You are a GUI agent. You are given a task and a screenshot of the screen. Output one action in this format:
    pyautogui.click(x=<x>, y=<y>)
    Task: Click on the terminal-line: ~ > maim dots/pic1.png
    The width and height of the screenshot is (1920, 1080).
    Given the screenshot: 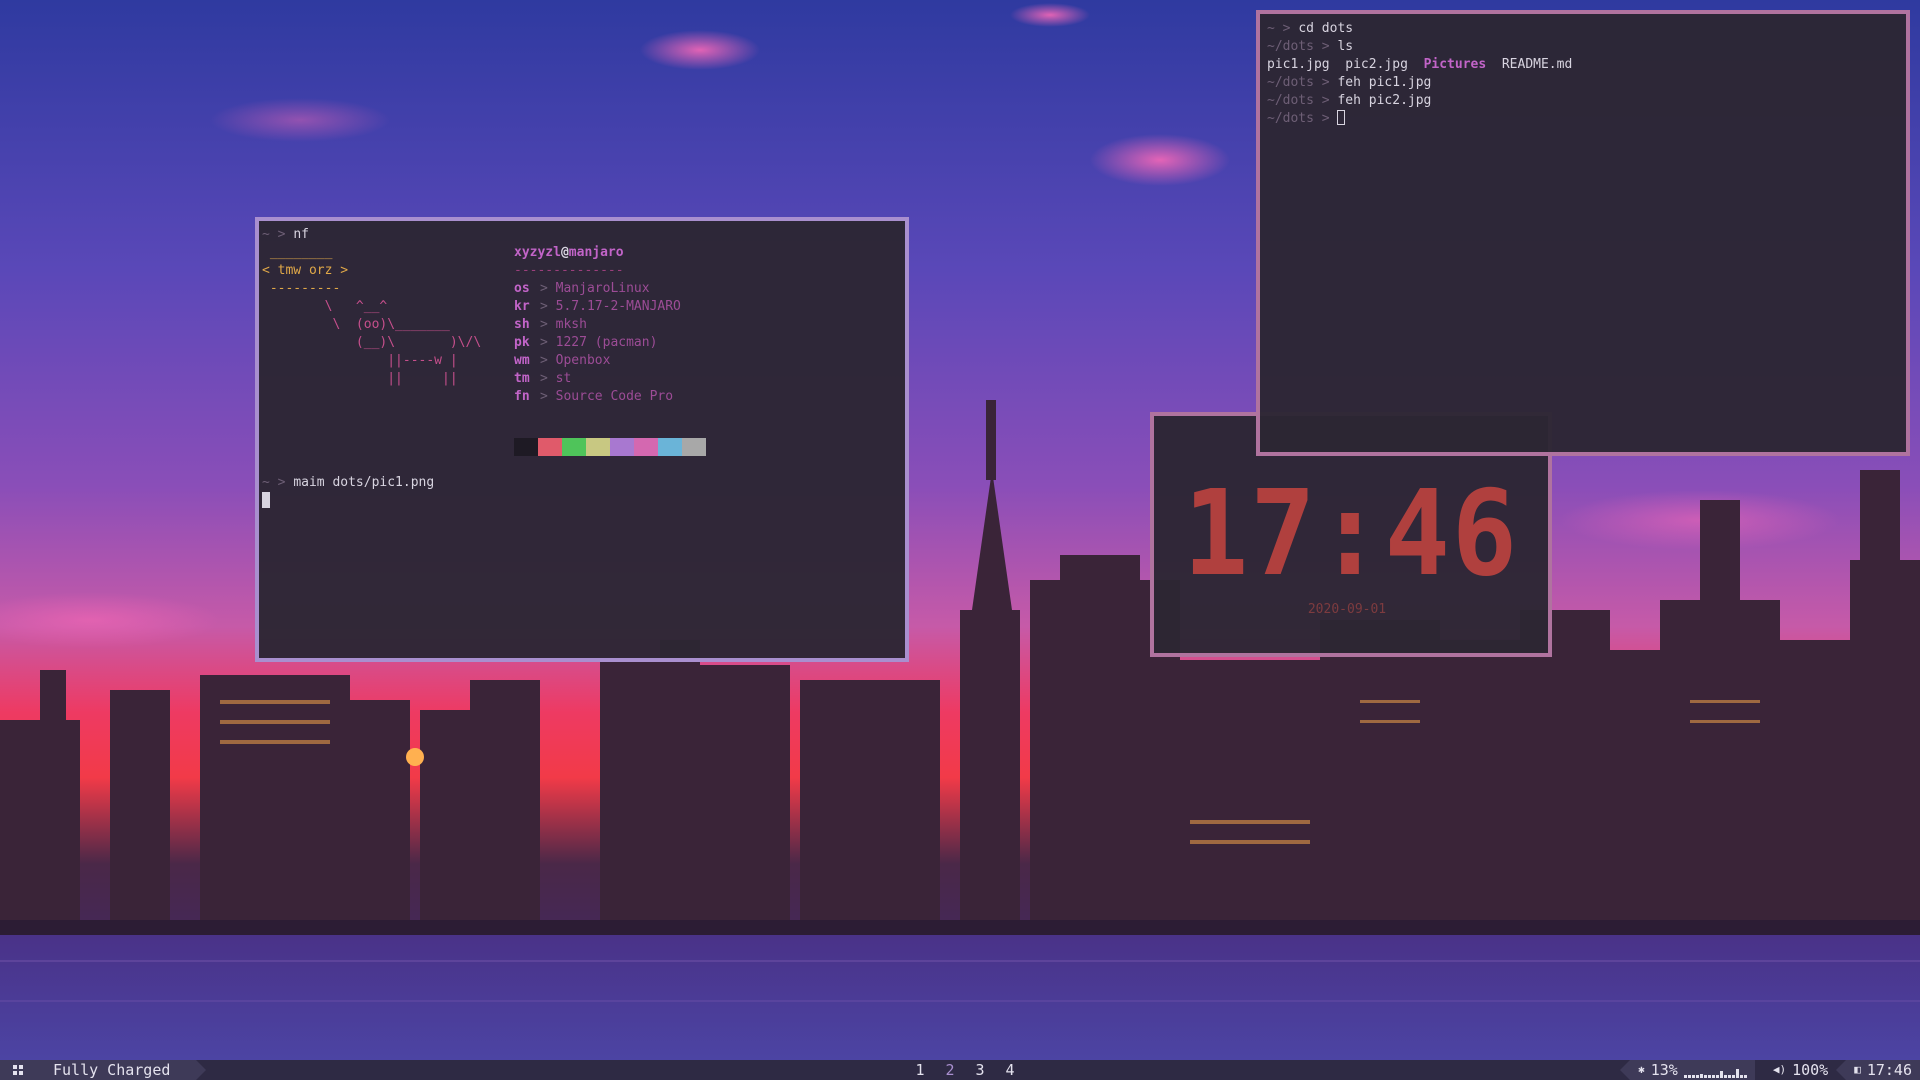 What is the action you would take?
    pyautogui.click(x=348, y=482)
    